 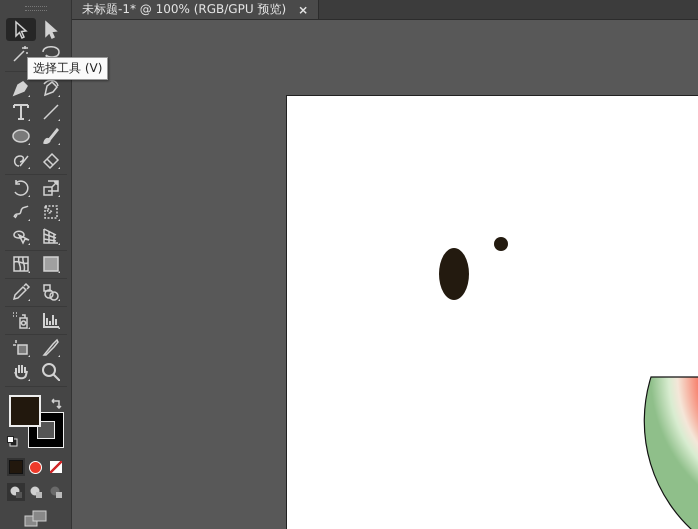 I want to click on default-colors-icon, so click(x=12, y=441).